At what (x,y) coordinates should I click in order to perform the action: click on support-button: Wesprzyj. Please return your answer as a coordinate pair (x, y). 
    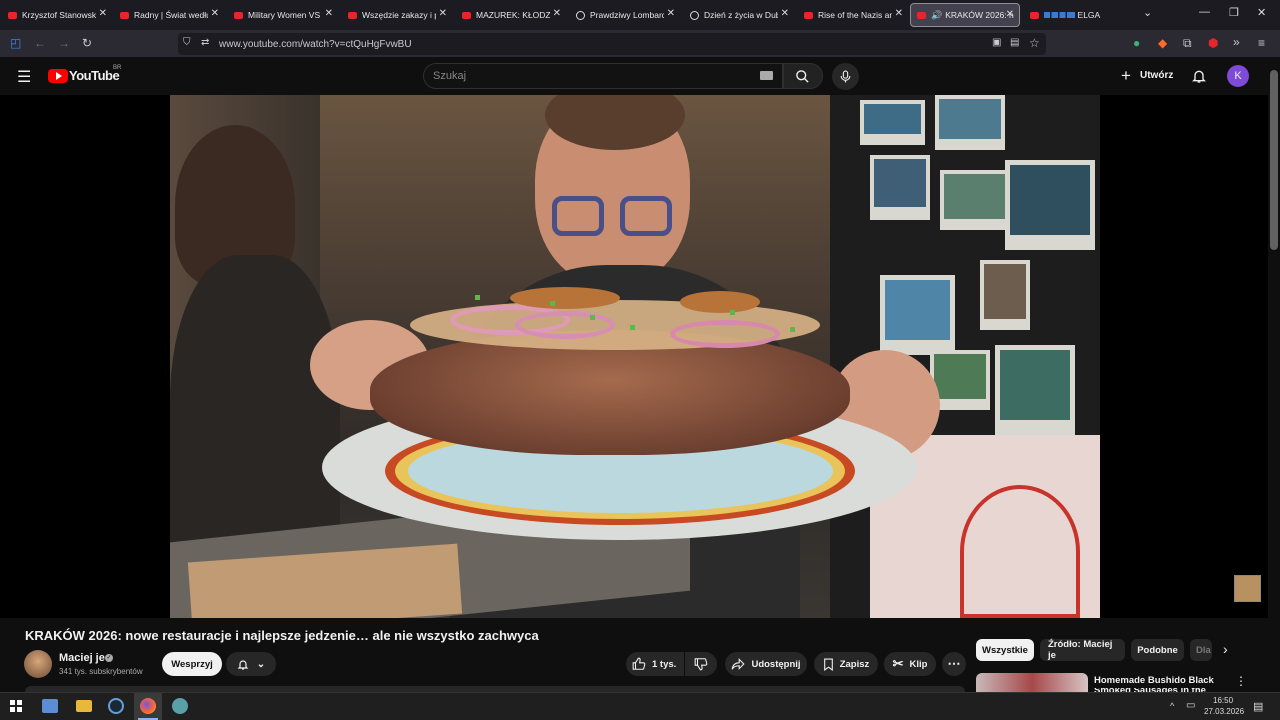
    Looking at the image, I should click on (192, 664).